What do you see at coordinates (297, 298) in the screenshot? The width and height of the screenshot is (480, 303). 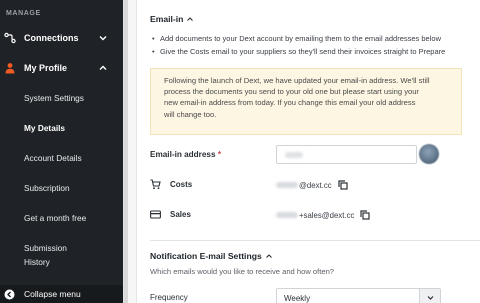 I see `frequency-value: Weekly` at bounding box center [297, 298].